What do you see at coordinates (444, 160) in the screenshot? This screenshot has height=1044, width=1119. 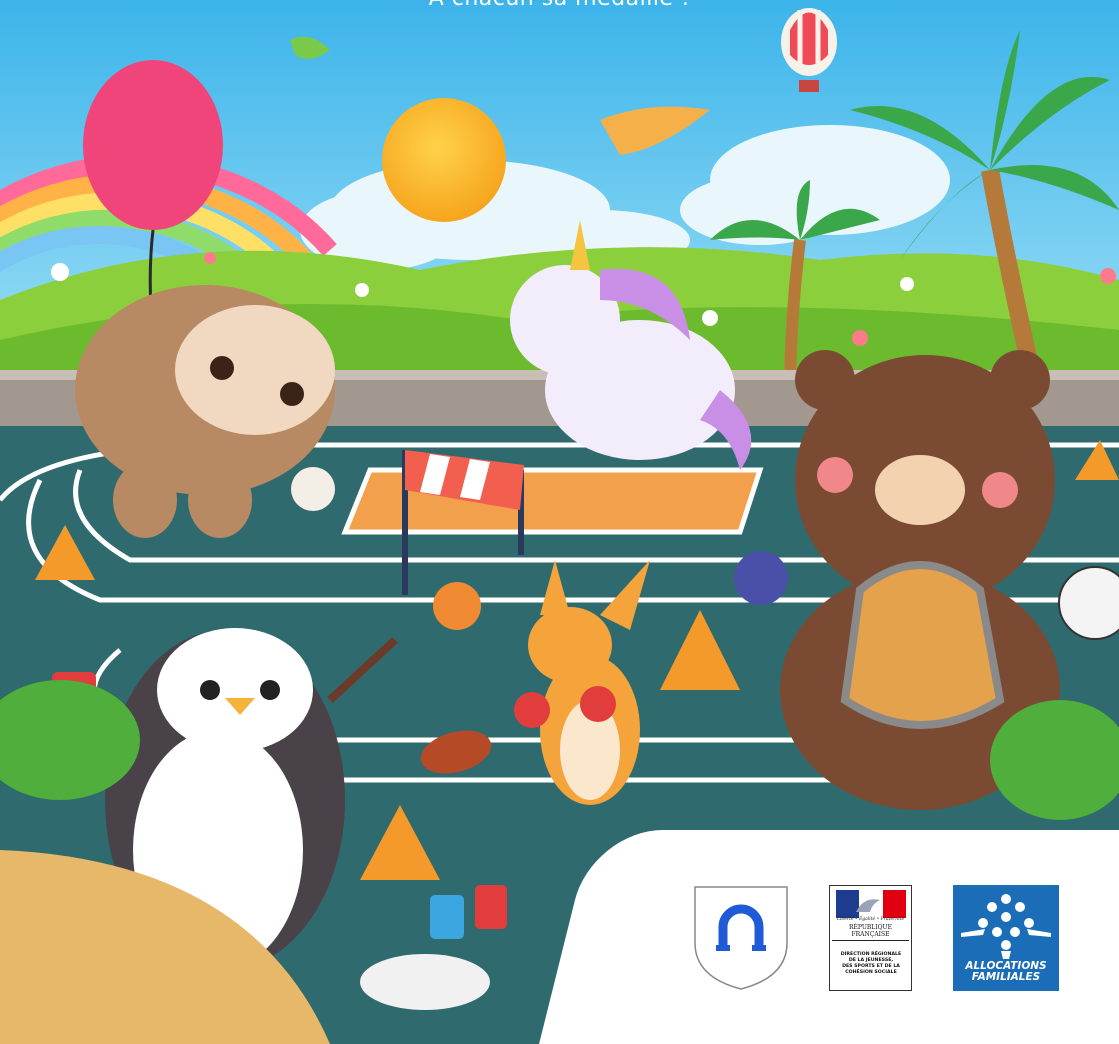 I see `sun-icon` at bounding box center [444, 160].